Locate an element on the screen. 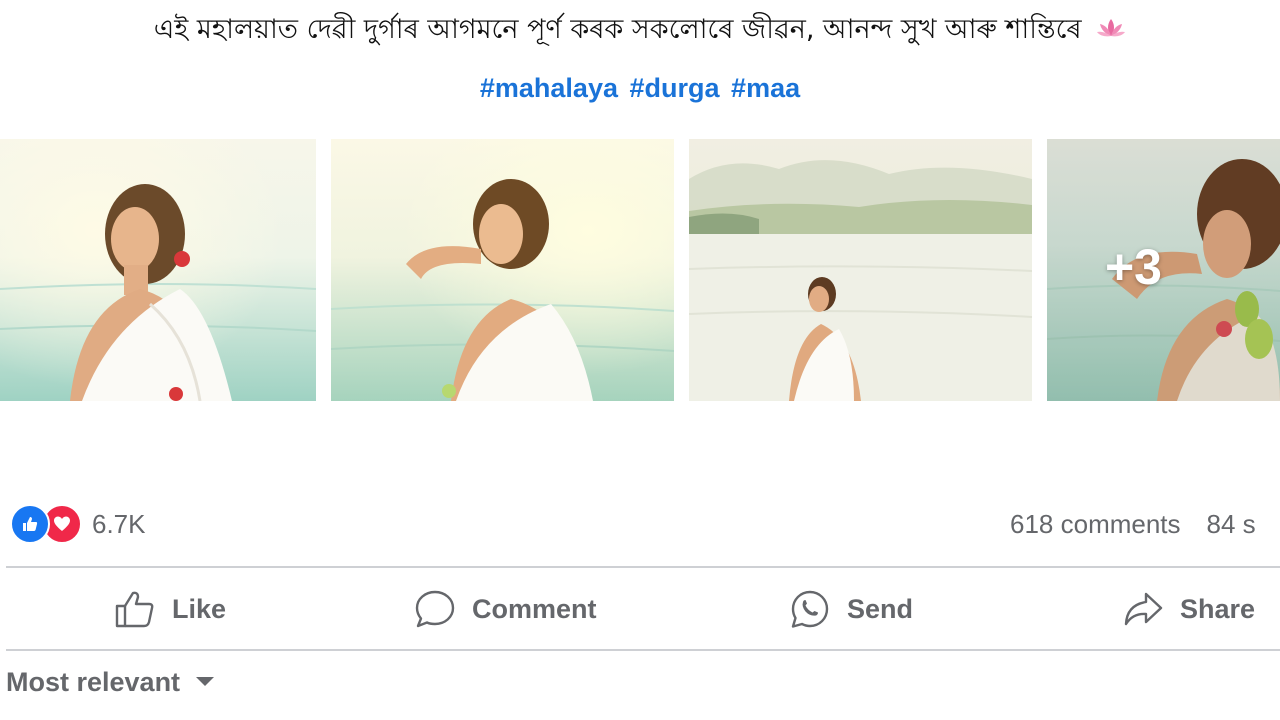 The width and height of the screenshot is (1280, 720). like-icon is located at coordinates (30, 524).